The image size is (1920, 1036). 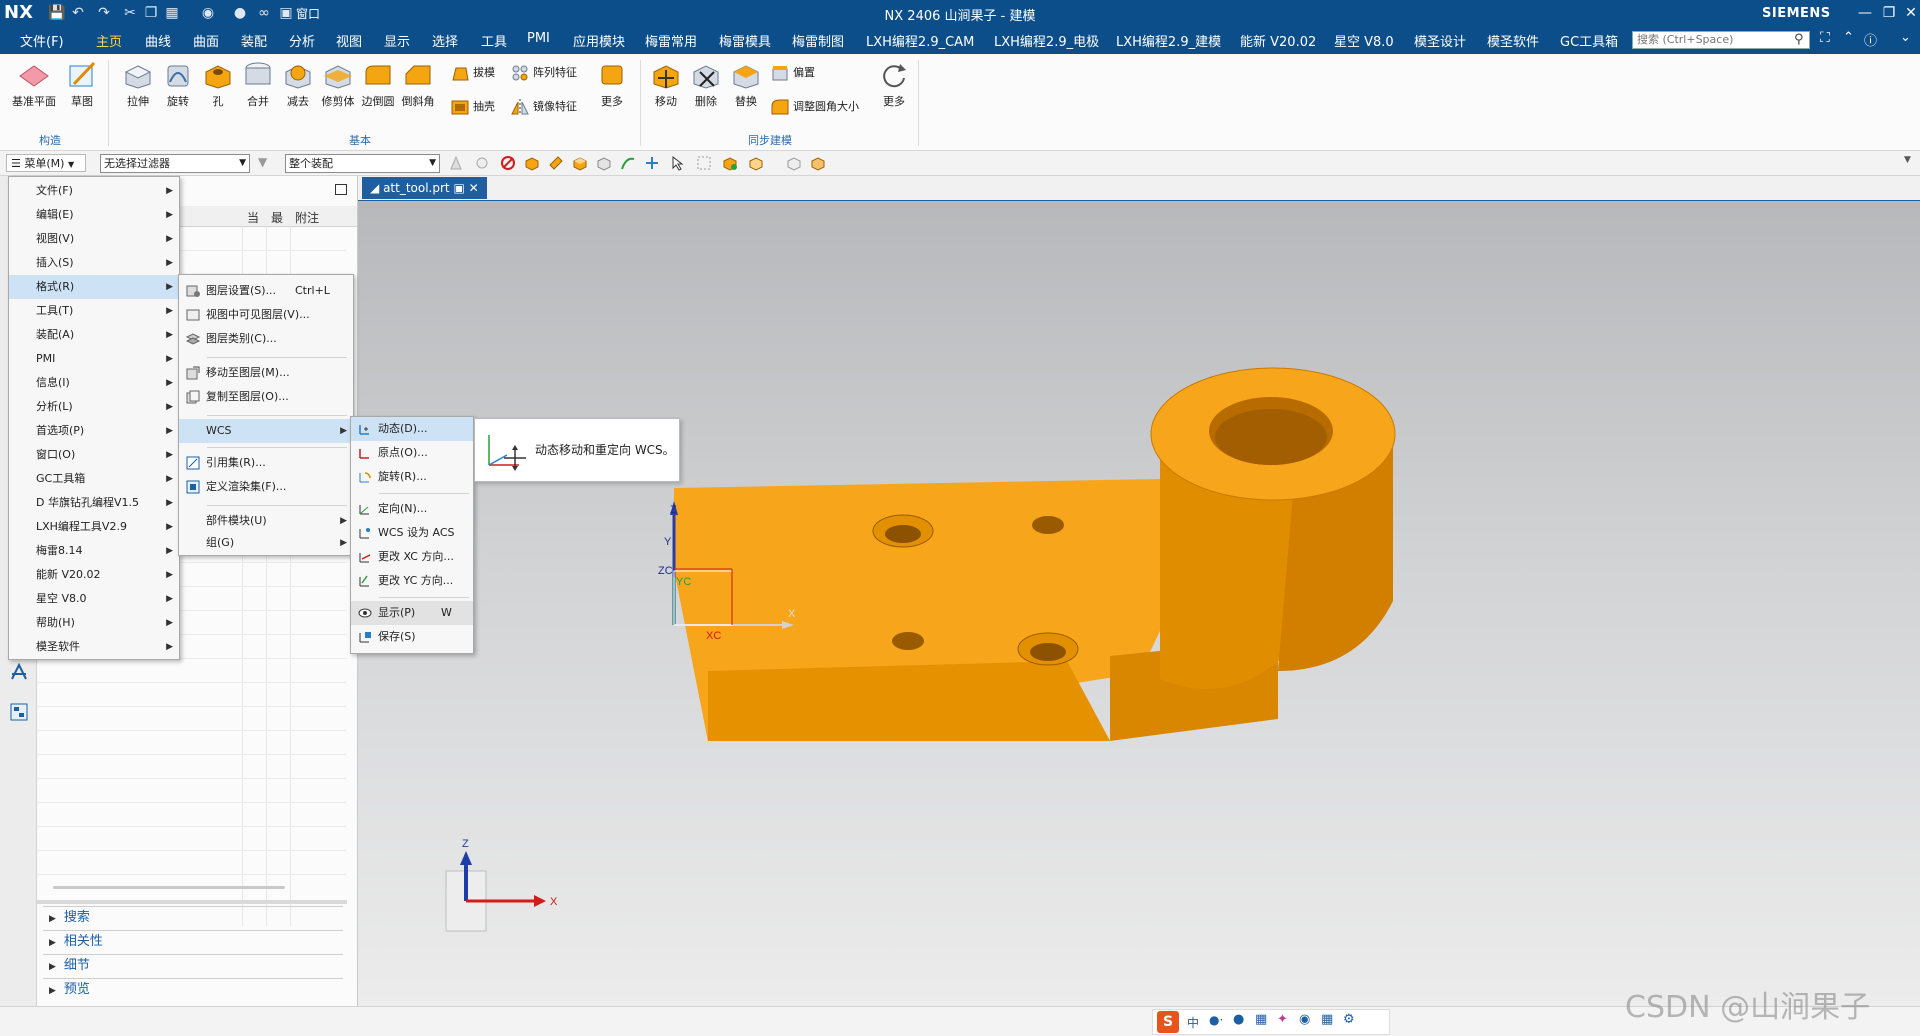 What do you see at coordinates (266, 291) in the screenshot?
I see `layer-settings-item: 图层设置(S)... Ctrl+L` at bounding box center [266, 291].